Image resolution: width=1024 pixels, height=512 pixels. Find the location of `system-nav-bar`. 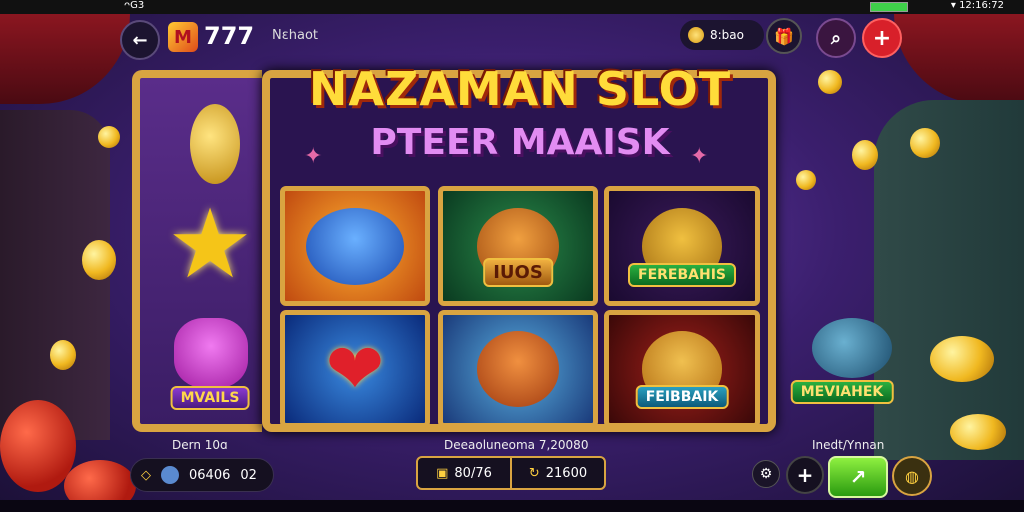

system-nav-bar is located at coordinates (512, 506).